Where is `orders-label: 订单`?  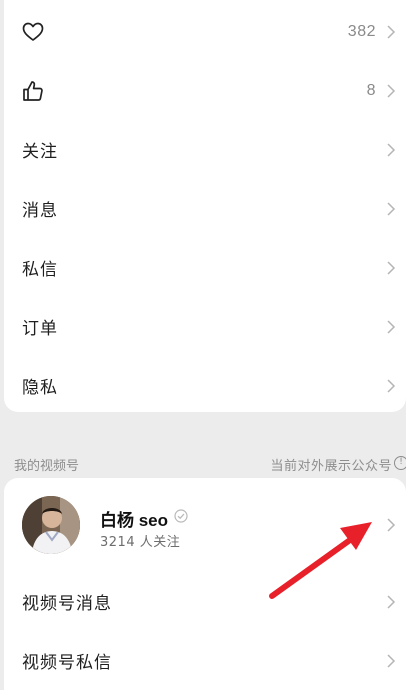
orders-label: 订单 is located at coordinates (40, 329).